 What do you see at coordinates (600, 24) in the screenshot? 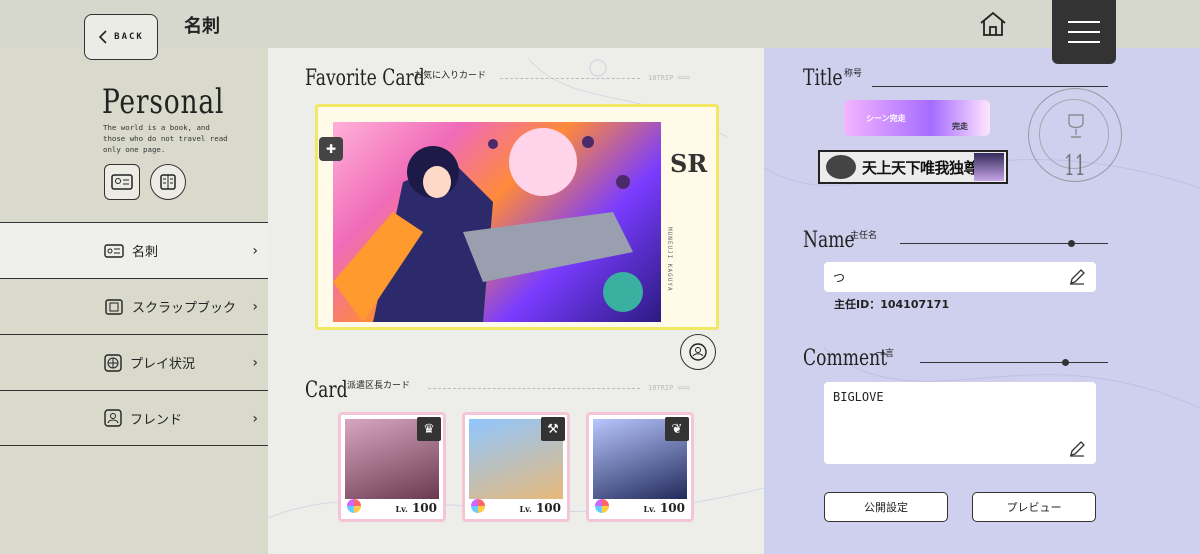
I see `top-bar` at bounding box center [600, 24].